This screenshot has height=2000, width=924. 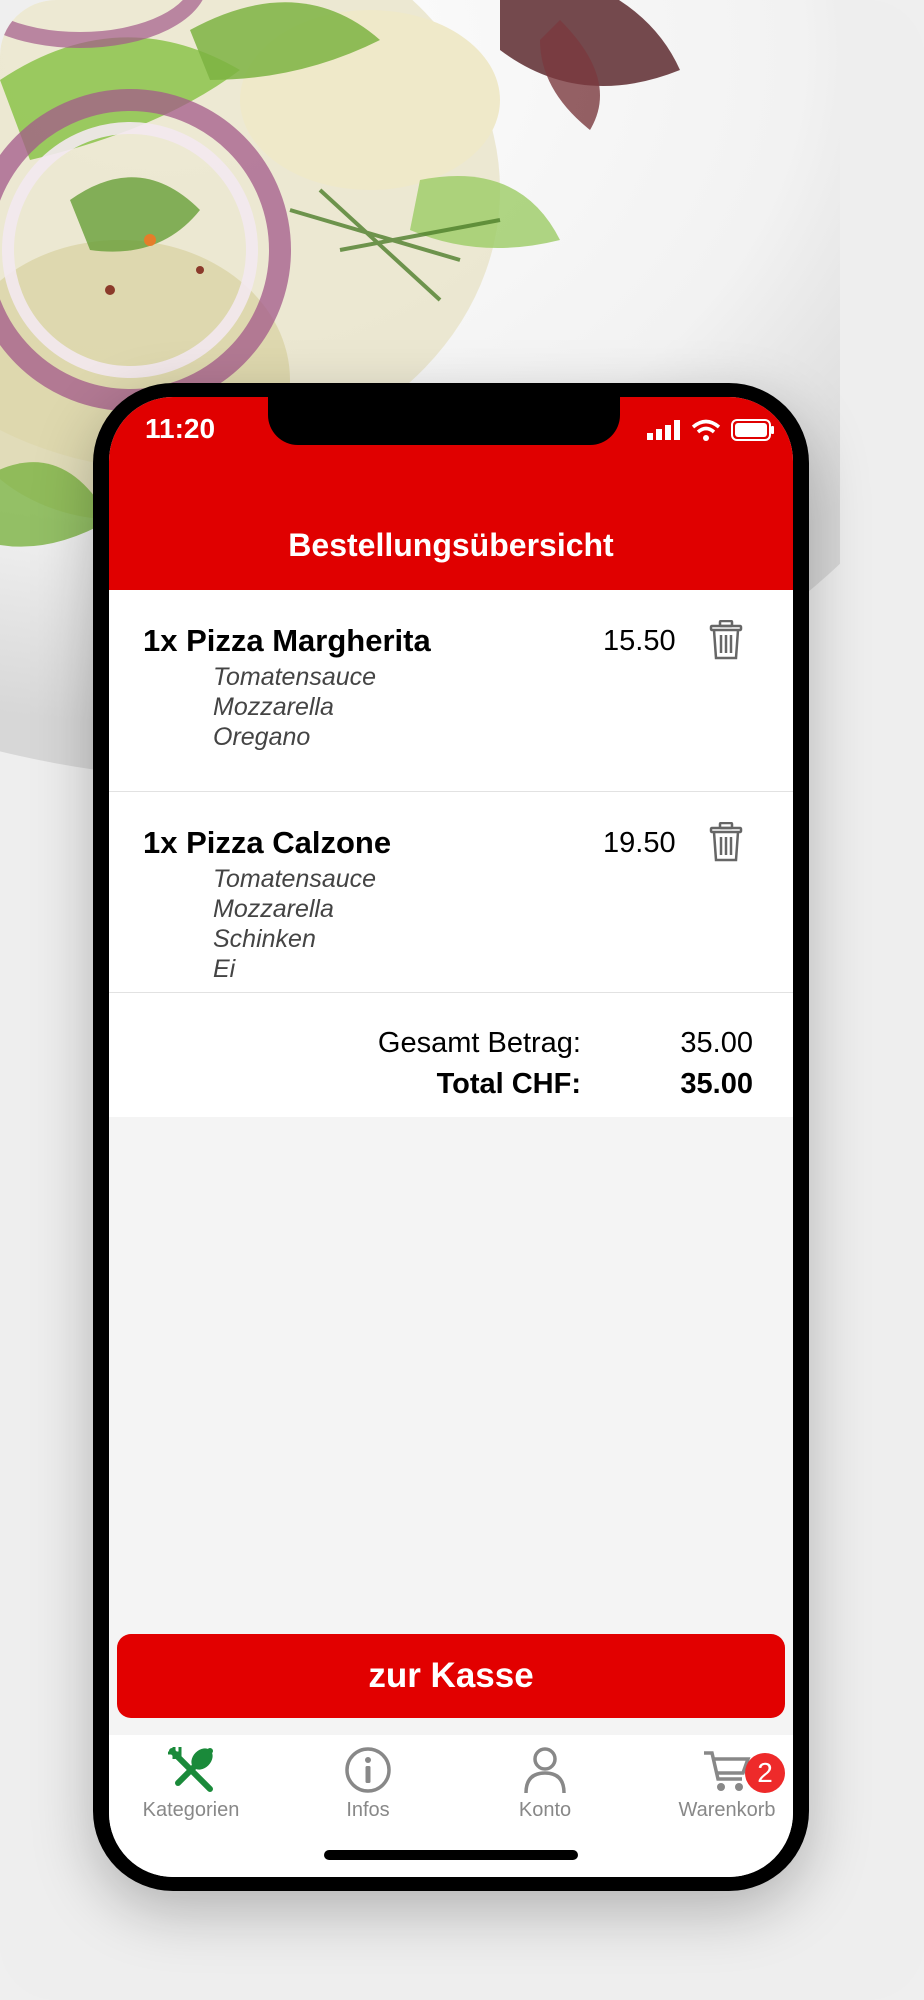 What do you see at coordinates (765, 1773) in the screenshot?
I see `cart-count-badge: 2` at bounding box center [765, 1773].